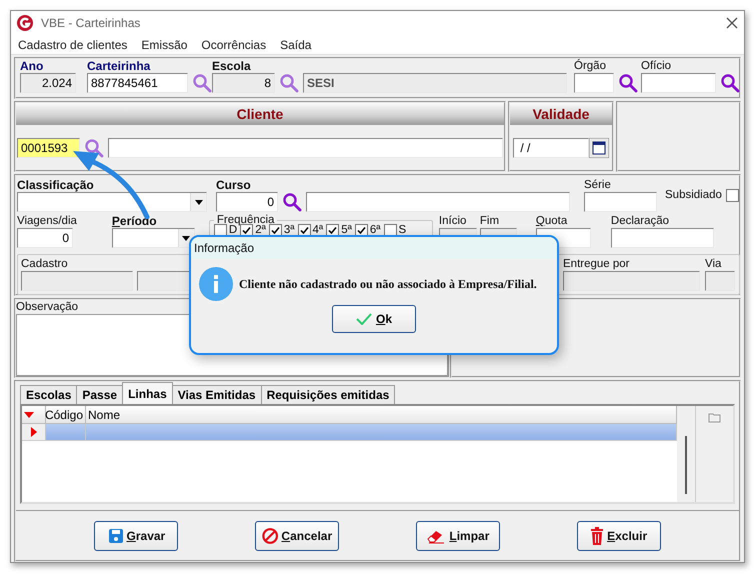  I want to click on field-label: Curso, so click(234, 185).